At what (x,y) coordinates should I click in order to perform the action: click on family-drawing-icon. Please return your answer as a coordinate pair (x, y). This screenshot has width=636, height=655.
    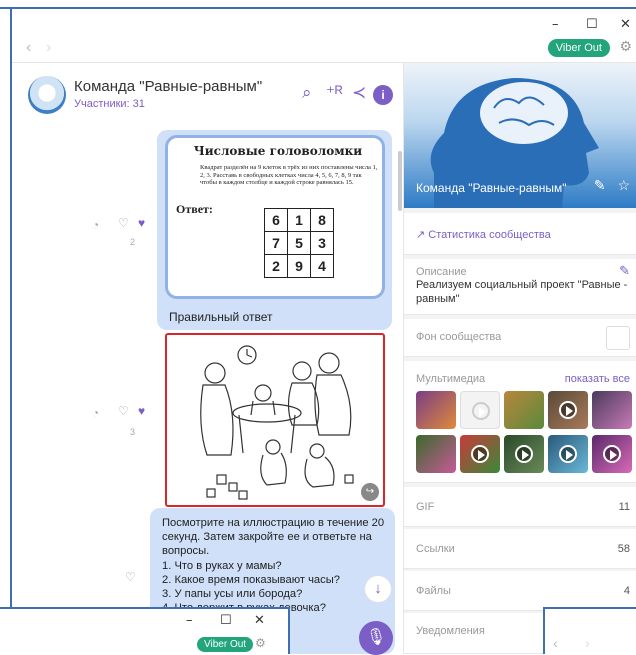
    Looking at the image, I should click on (277, 422).